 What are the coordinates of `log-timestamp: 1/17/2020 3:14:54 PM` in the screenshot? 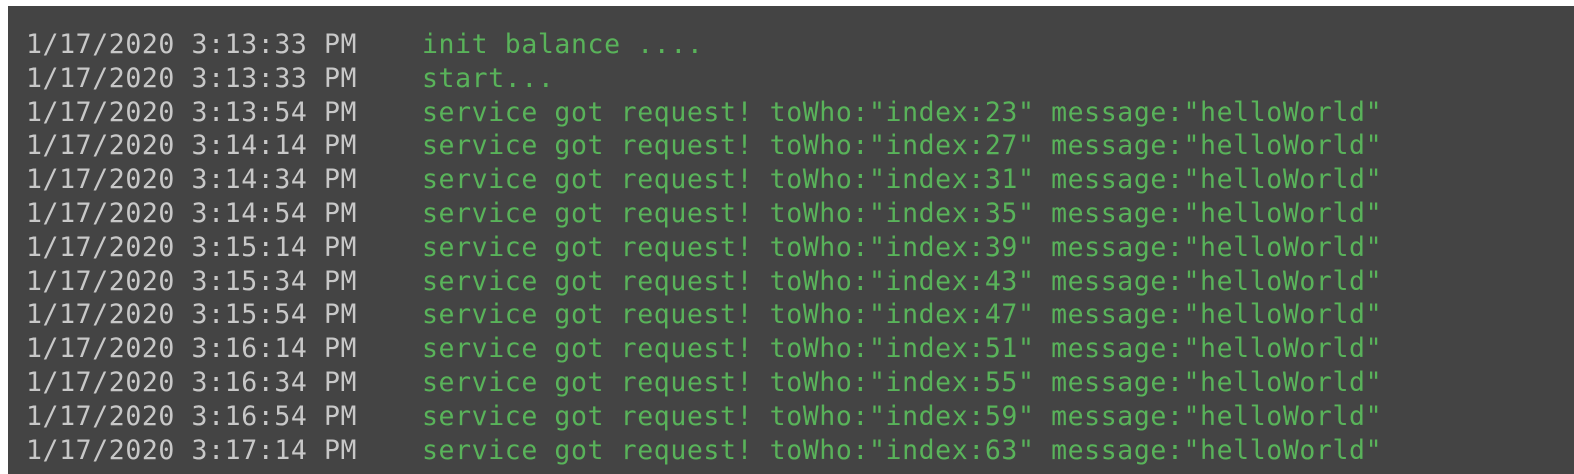 It's located at (192, 213).